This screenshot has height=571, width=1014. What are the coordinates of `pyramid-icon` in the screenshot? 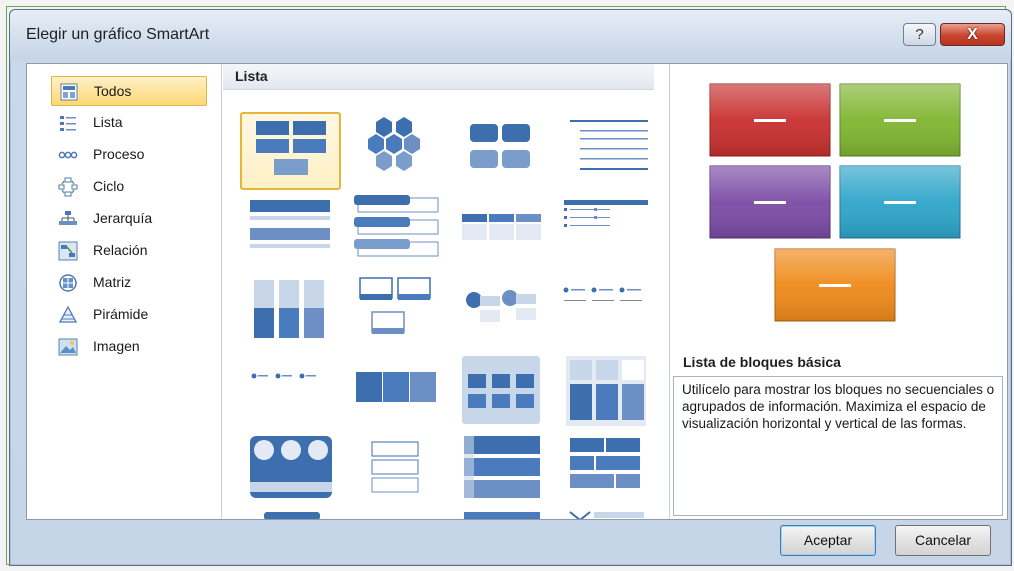 It's located at (68, 314).